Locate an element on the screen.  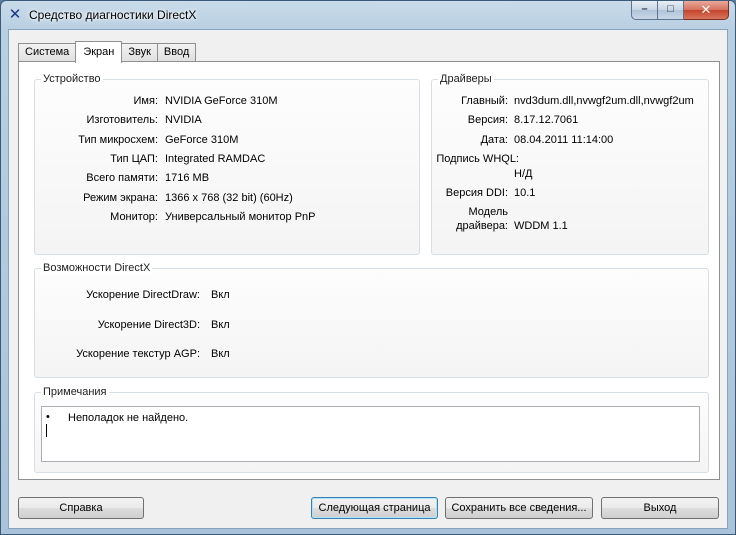
maximize-button: □ is located at coordinates (671, 10).